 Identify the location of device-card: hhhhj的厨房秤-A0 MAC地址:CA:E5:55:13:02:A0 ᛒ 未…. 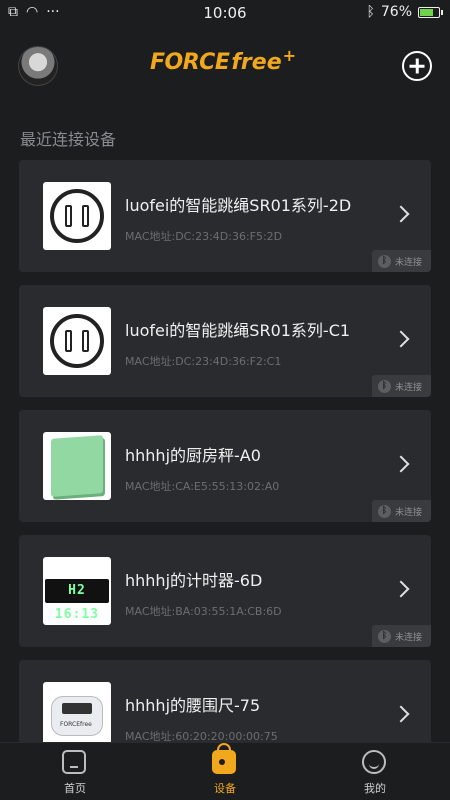
(225, 466).